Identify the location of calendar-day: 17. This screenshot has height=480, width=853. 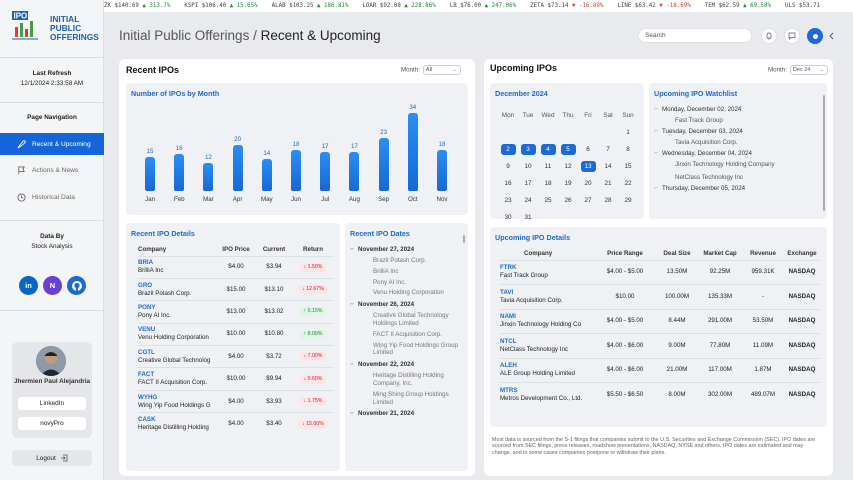
(528, 183).